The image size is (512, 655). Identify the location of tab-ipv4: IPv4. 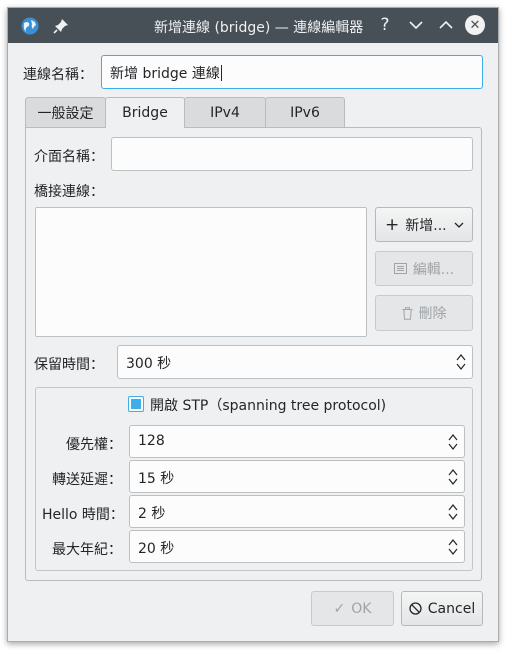
(225, 112).